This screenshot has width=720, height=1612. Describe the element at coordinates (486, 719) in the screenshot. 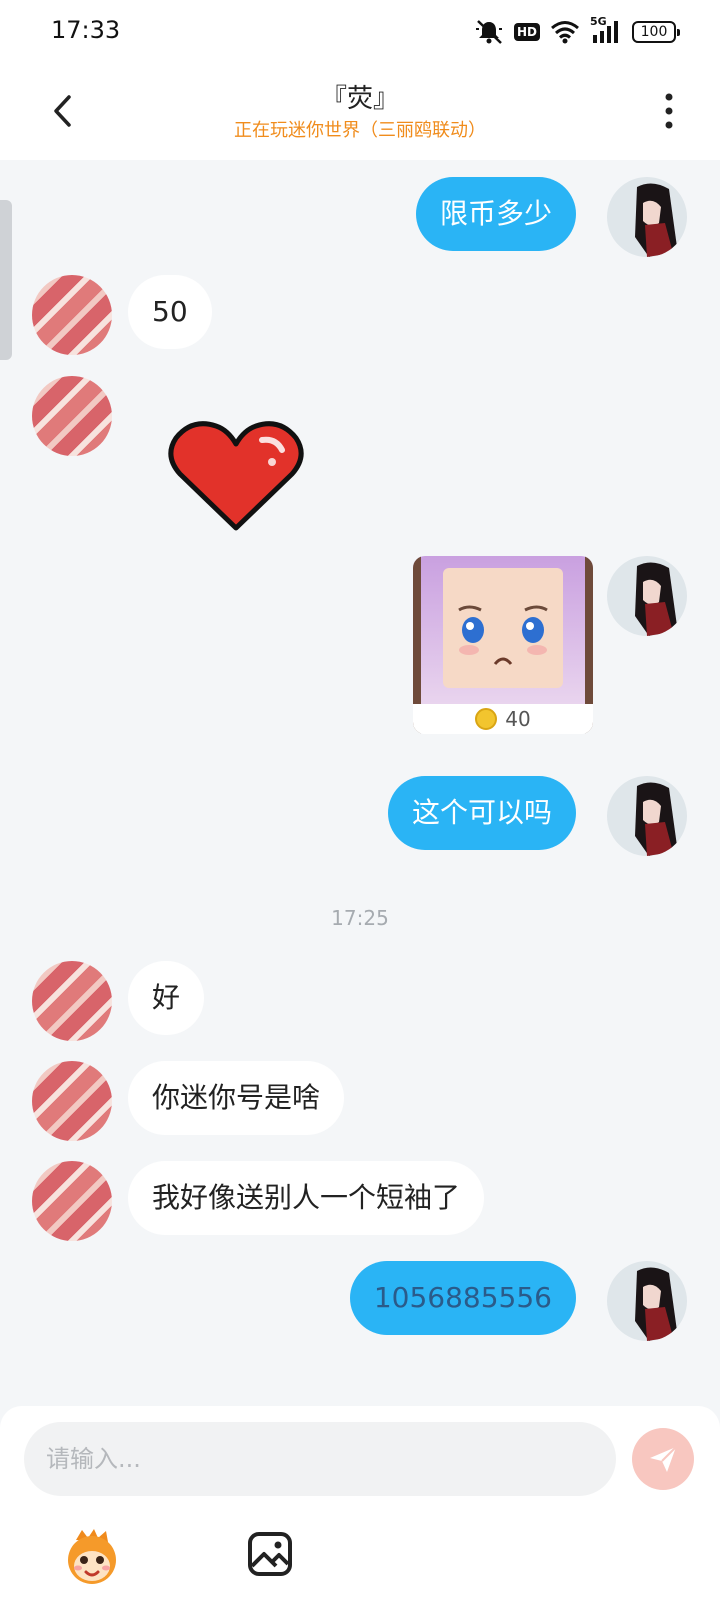

I see `coin-icon` at that location.